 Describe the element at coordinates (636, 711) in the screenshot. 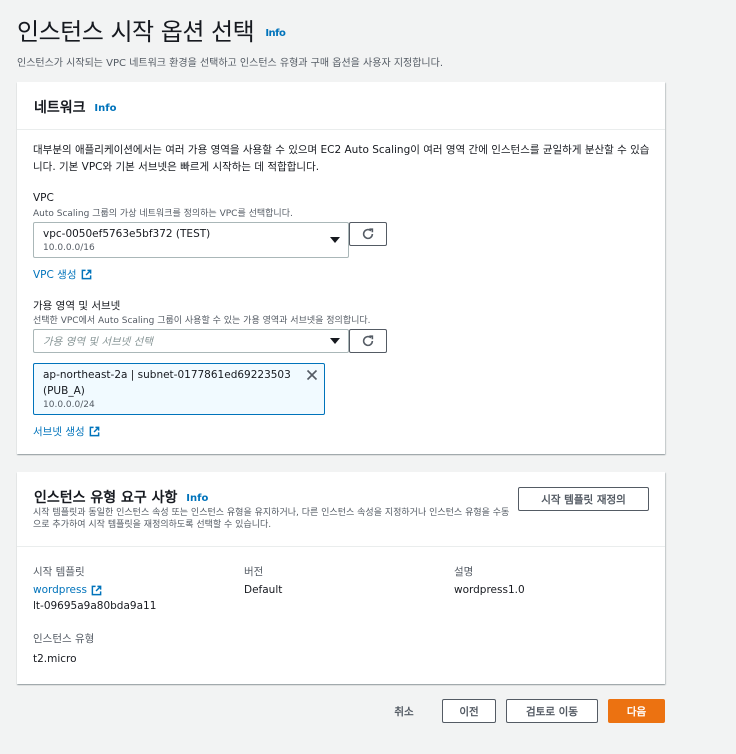

I see `next-button: 다음` at that location.